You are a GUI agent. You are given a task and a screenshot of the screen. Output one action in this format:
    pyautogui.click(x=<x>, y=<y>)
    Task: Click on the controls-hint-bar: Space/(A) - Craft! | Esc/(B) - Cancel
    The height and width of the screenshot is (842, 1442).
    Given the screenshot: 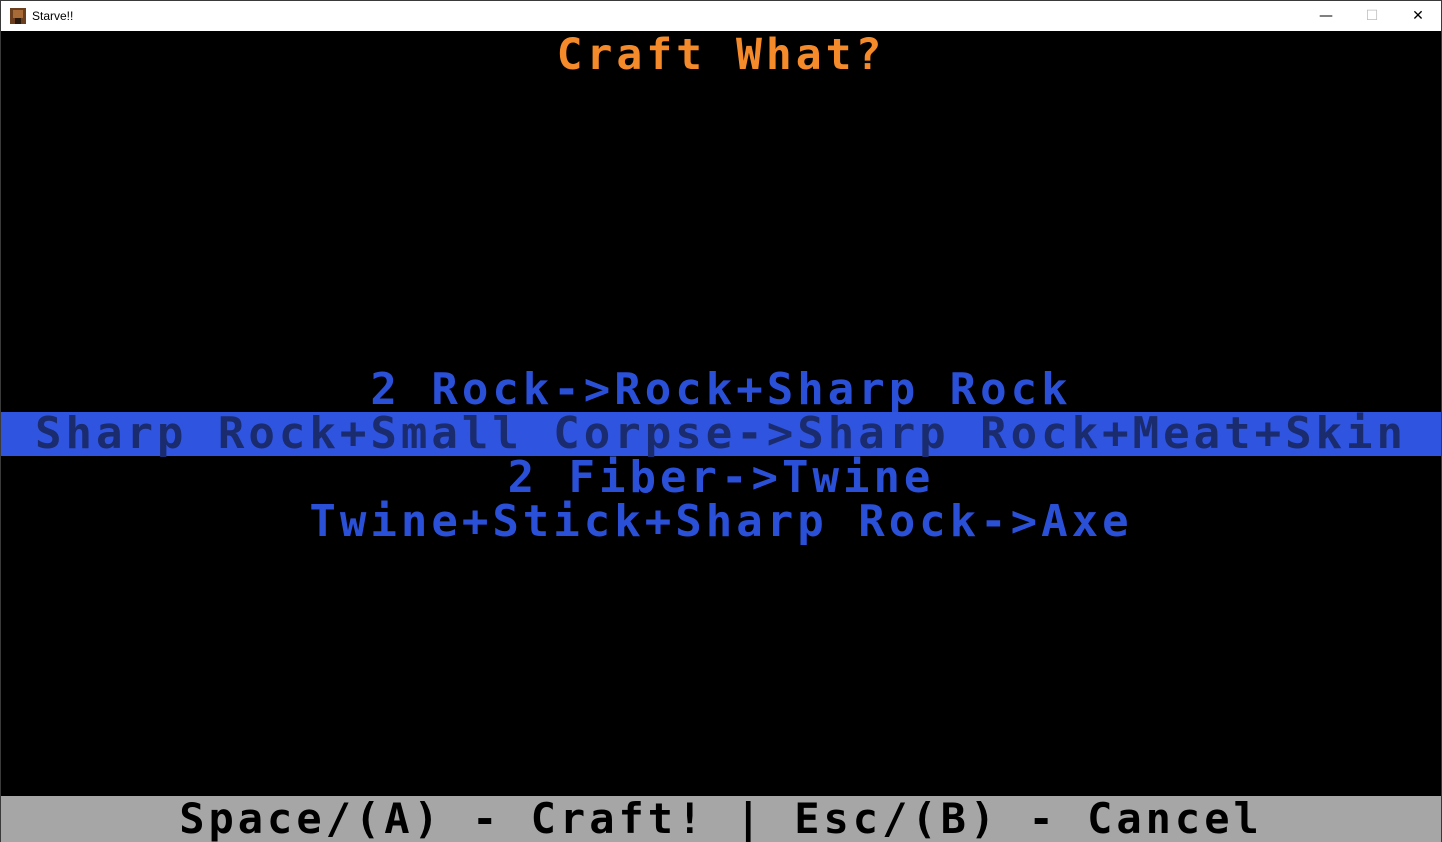 What is the action you would take?
    pyautogui.click(x=721, y=819)
    